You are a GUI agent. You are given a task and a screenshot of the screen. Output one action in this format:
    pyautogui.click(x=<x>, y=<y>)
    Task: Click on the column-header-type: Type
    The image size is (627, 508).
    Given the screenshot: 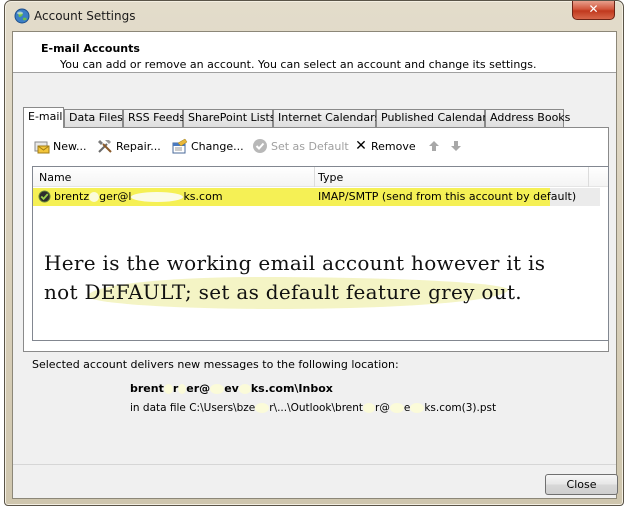 What is the action you would take?
    pyautogui.click(x=330, y=177)
    